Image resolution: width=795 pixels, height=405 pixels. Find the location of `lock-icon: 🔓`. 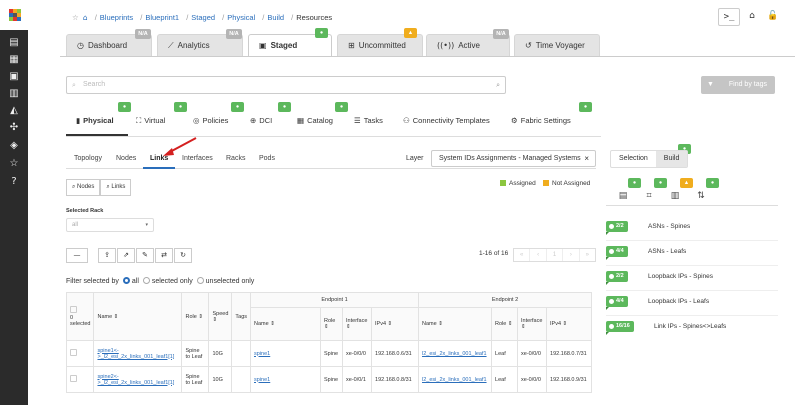

lock-icon: 🔓 is located at coordinates (773, 17).